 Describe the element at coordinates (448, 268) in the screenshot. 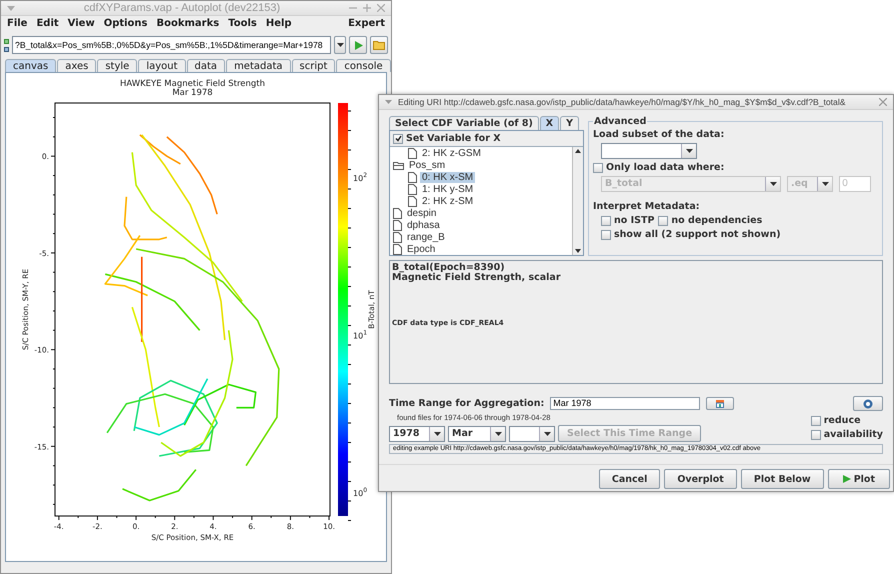

I see `description-text: B_total(Epoch=8390)` at that location.